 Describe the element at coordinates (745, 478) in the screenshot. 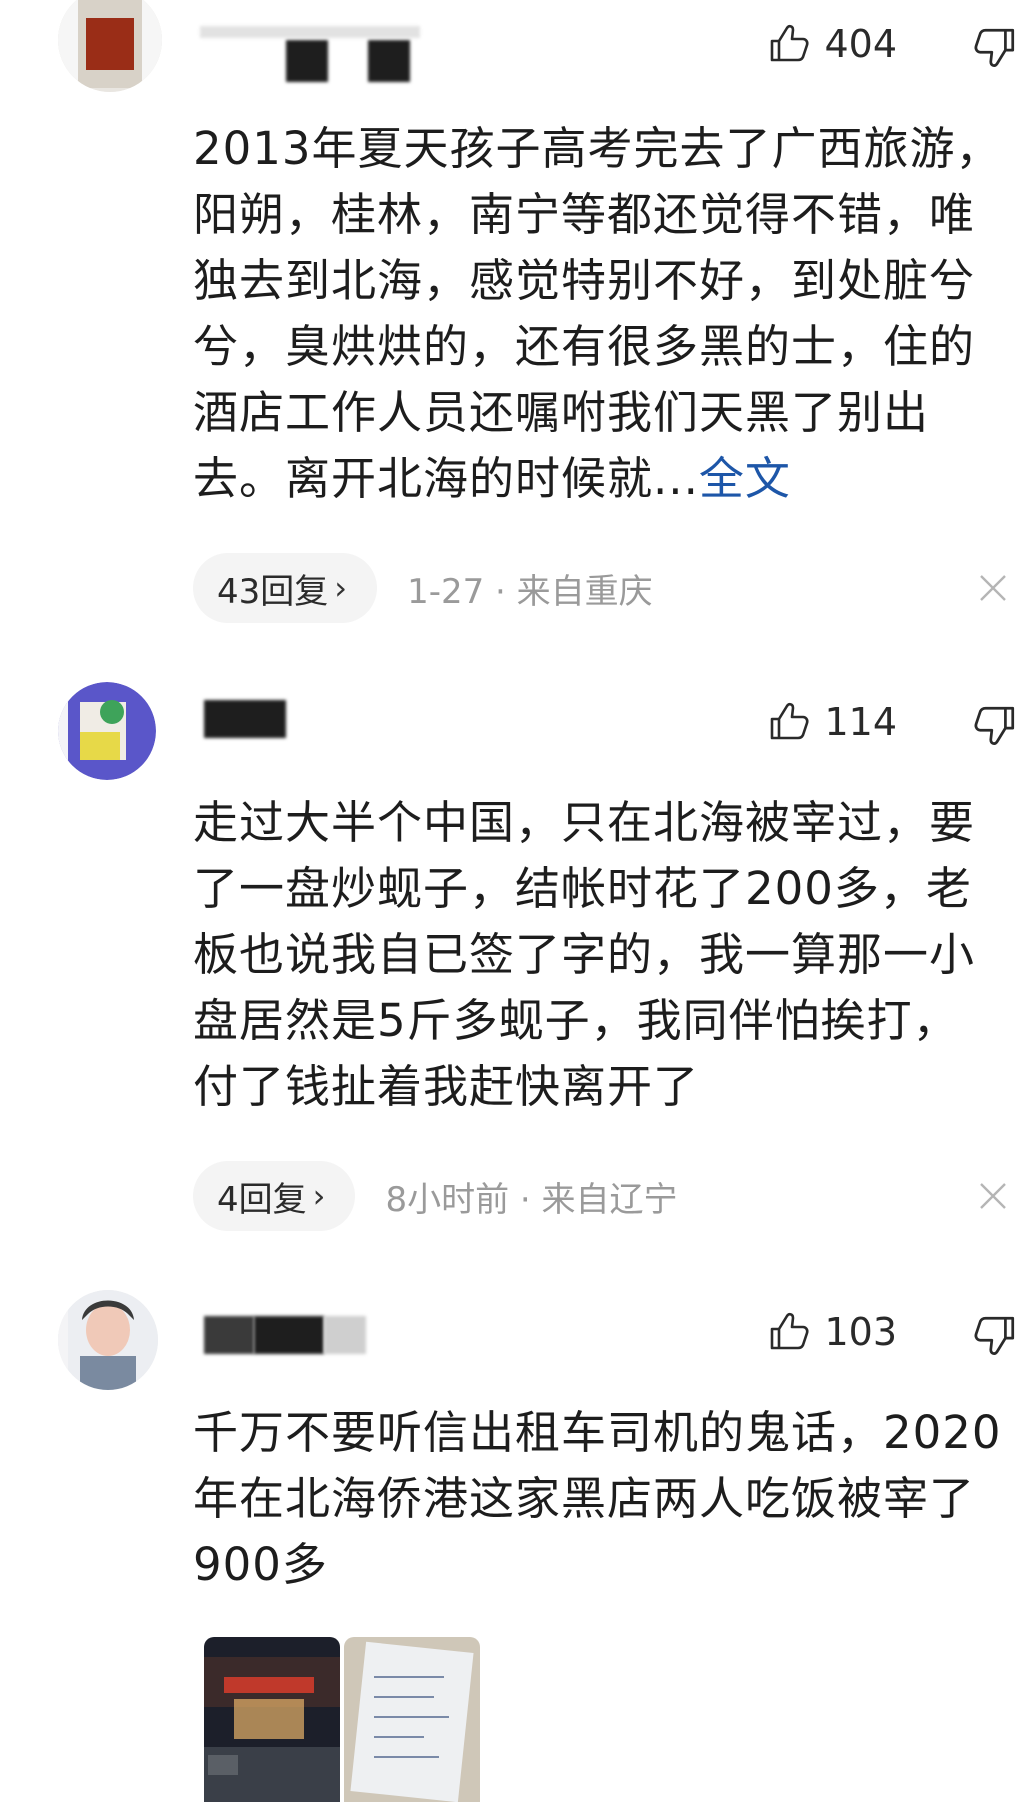

I see `full-text-link: 全文` at that location.